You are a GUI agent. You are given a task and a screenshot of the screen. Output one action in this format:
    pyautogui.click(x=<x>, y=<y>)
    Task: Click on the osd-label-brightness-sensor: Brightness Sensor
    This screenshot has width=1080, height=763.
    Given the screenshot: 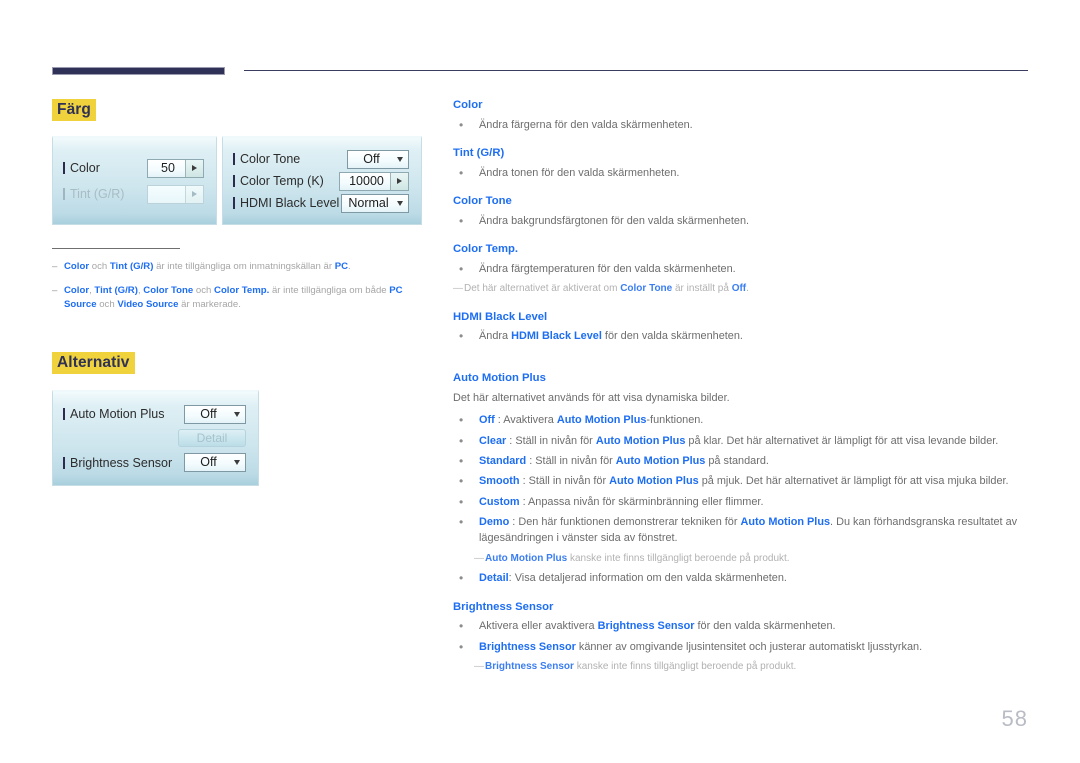 What is the action you would take?
    pyautogui.click(x=123, y=463)
    